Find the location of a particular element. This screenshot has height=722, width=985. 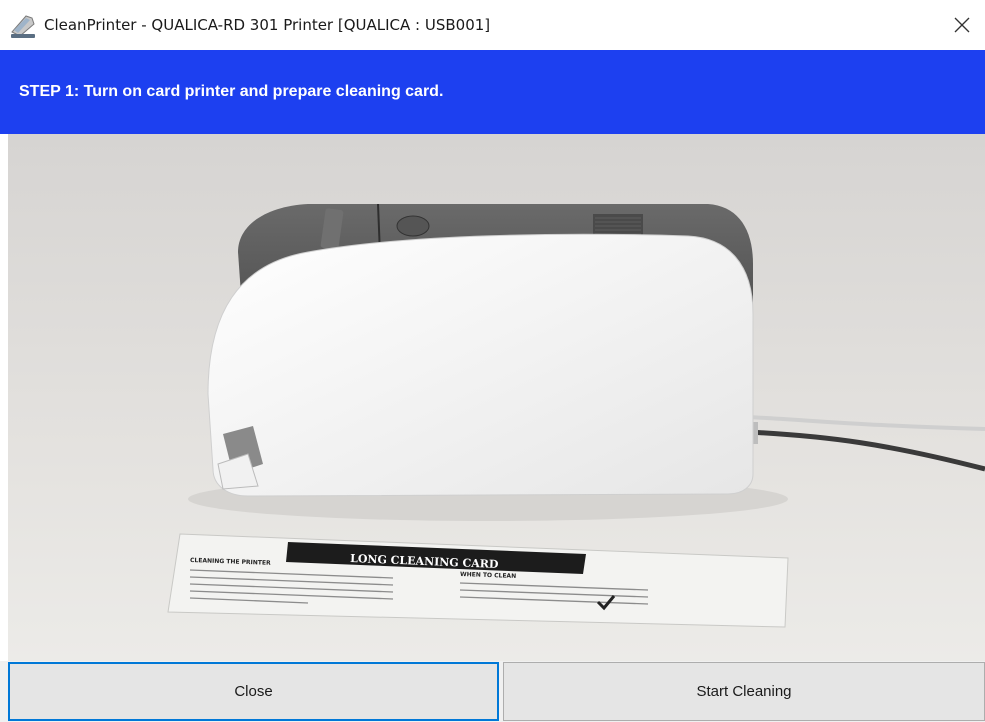

printer-clean-icon is located at coordinates (23, 26).